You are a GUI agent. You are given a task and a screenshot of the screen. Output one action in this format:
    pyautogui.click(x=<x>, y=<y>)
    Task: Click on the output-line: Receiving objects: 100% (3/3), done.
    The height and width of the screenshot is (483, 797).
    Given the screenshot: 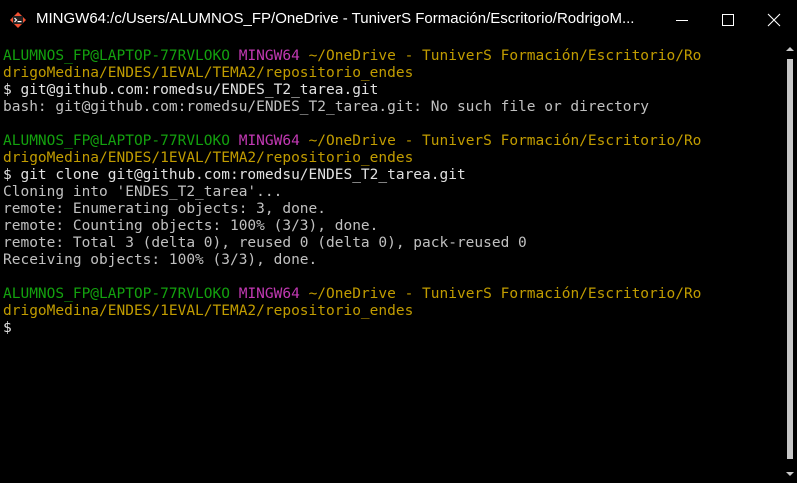 What is the action you would take?
    pyautogui.click(x=160, y=260)
    